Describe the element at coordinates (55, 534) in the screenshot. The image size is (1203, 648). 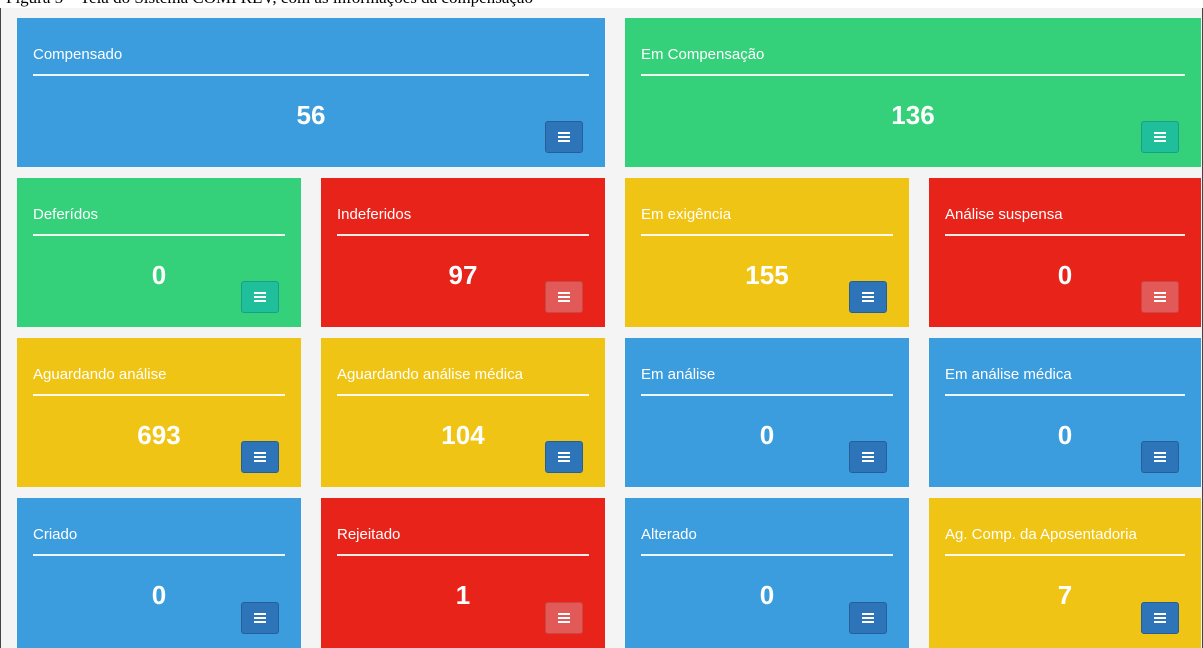
I see `card-title: Criado` at that location.